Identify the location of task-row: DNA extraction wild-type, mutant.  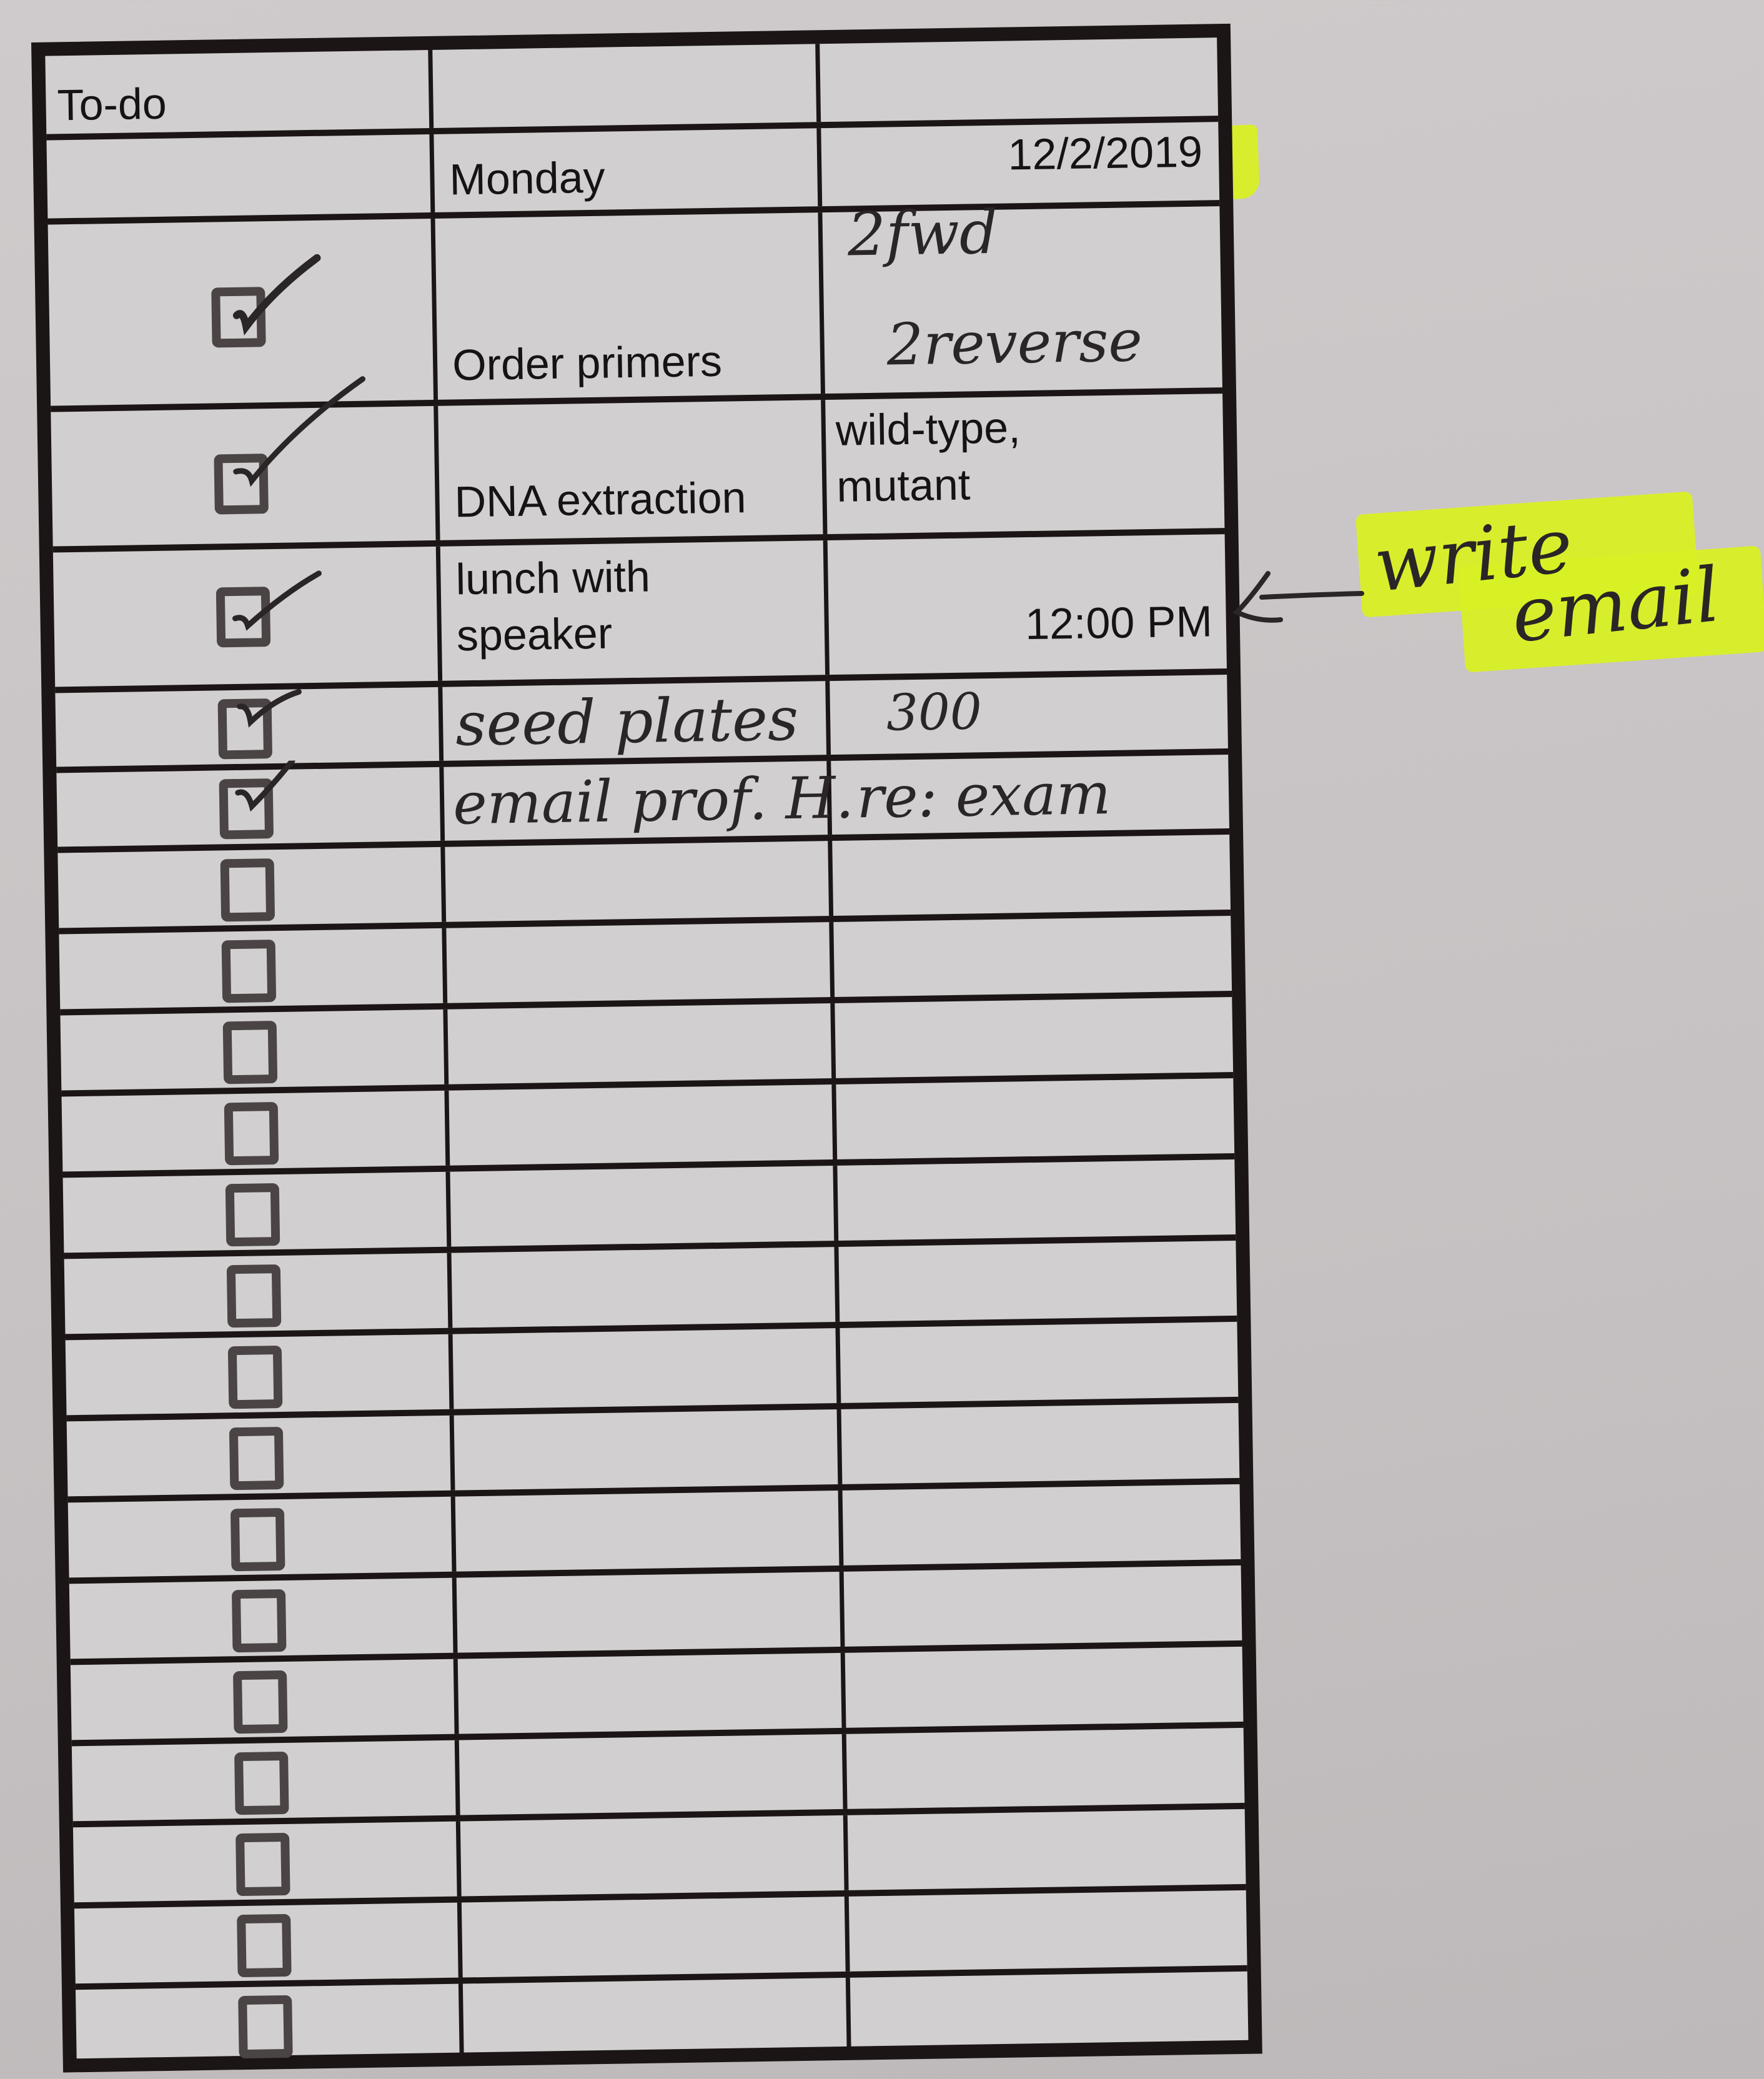
(638, 465).